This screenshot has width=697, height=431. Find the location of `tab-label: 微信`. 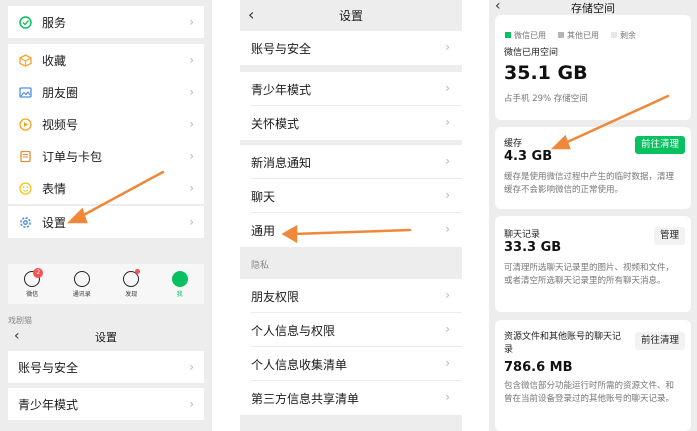

tab-label: 微信 is located at coordinates (32, 294).